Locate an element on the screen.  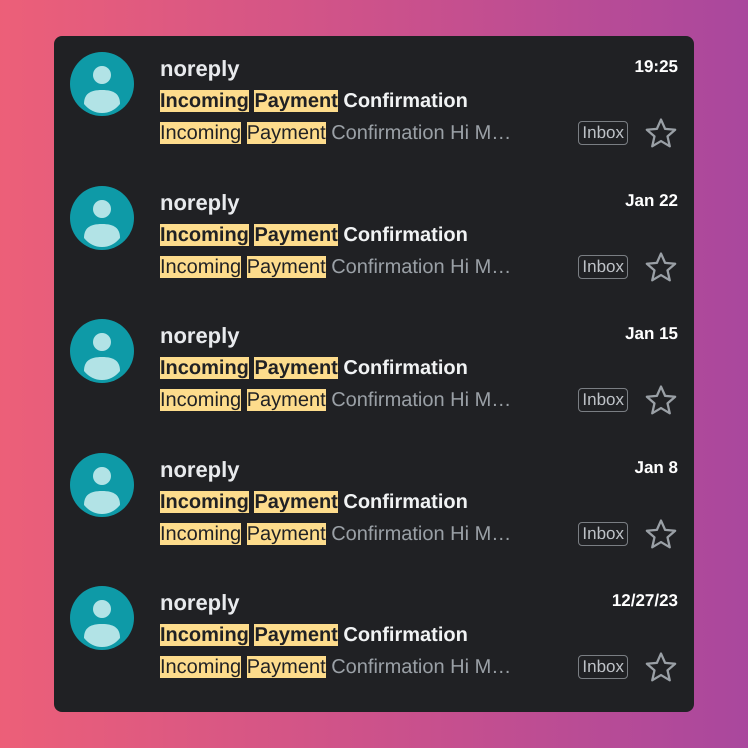
message-row: noreply 19:25 Incoming Payment Confirmation Incoming Payment Confirmation Hi M… Inbox is located at coordinates (374, 115).